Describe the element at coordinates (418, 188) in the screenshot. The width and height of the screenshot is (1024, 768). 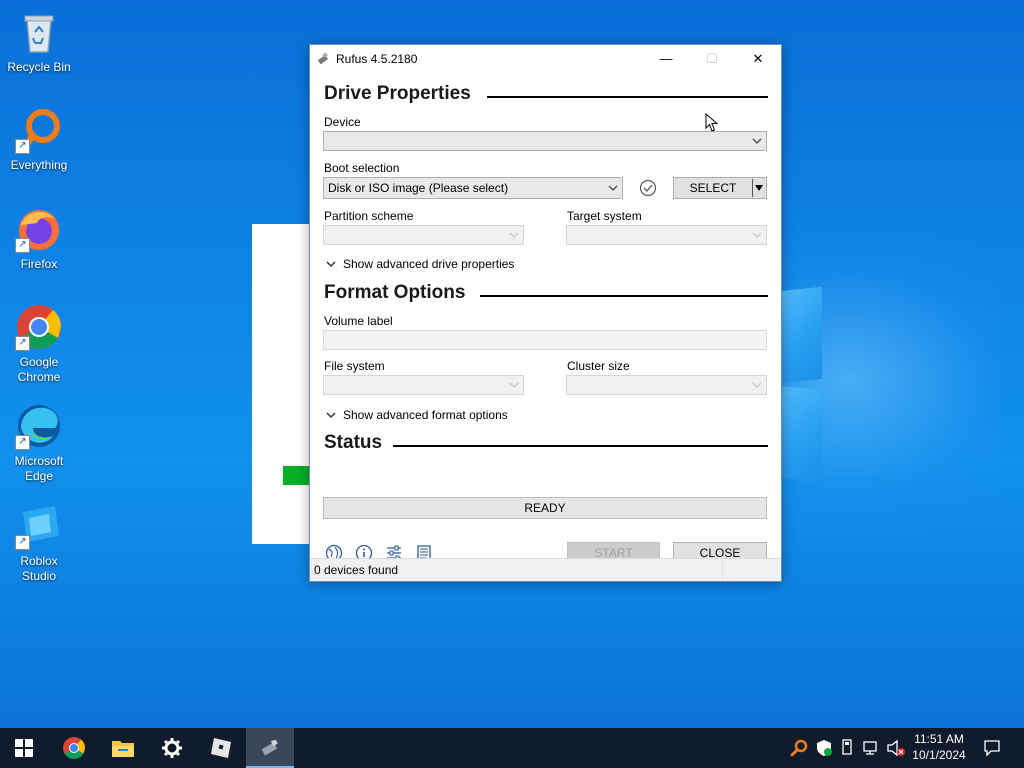
I see `boot-selection-value: Disk or ISO image (Please select)` at that location.